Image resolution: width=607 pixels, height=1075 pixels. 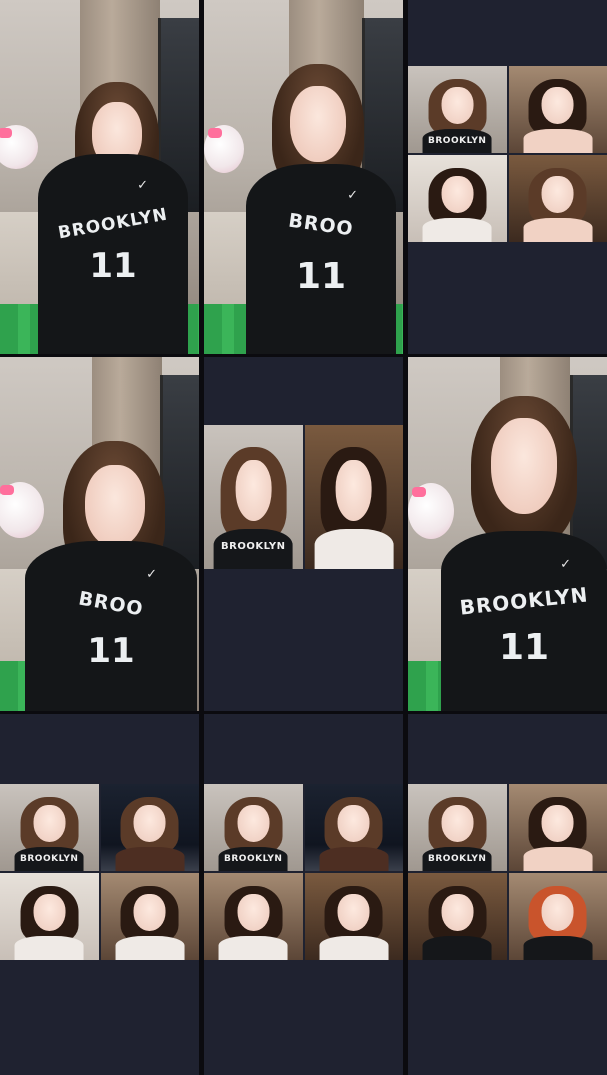 I want to click on stream-tile-r2c2: BROOKLYN, so click(x=303, y=534).